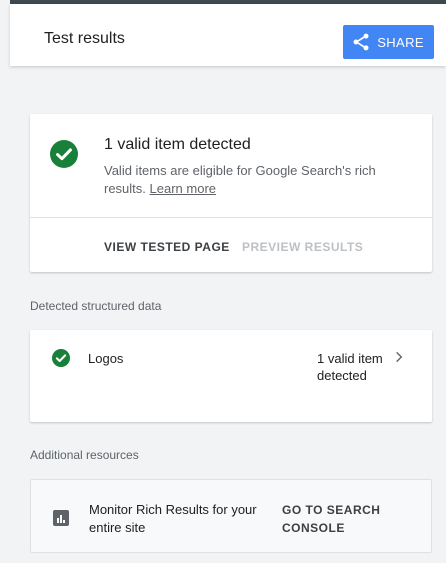 The height and width of the screenshot is (563, 446). I want to click on detected-data-heading: Detected structured data, so click(96, 306).